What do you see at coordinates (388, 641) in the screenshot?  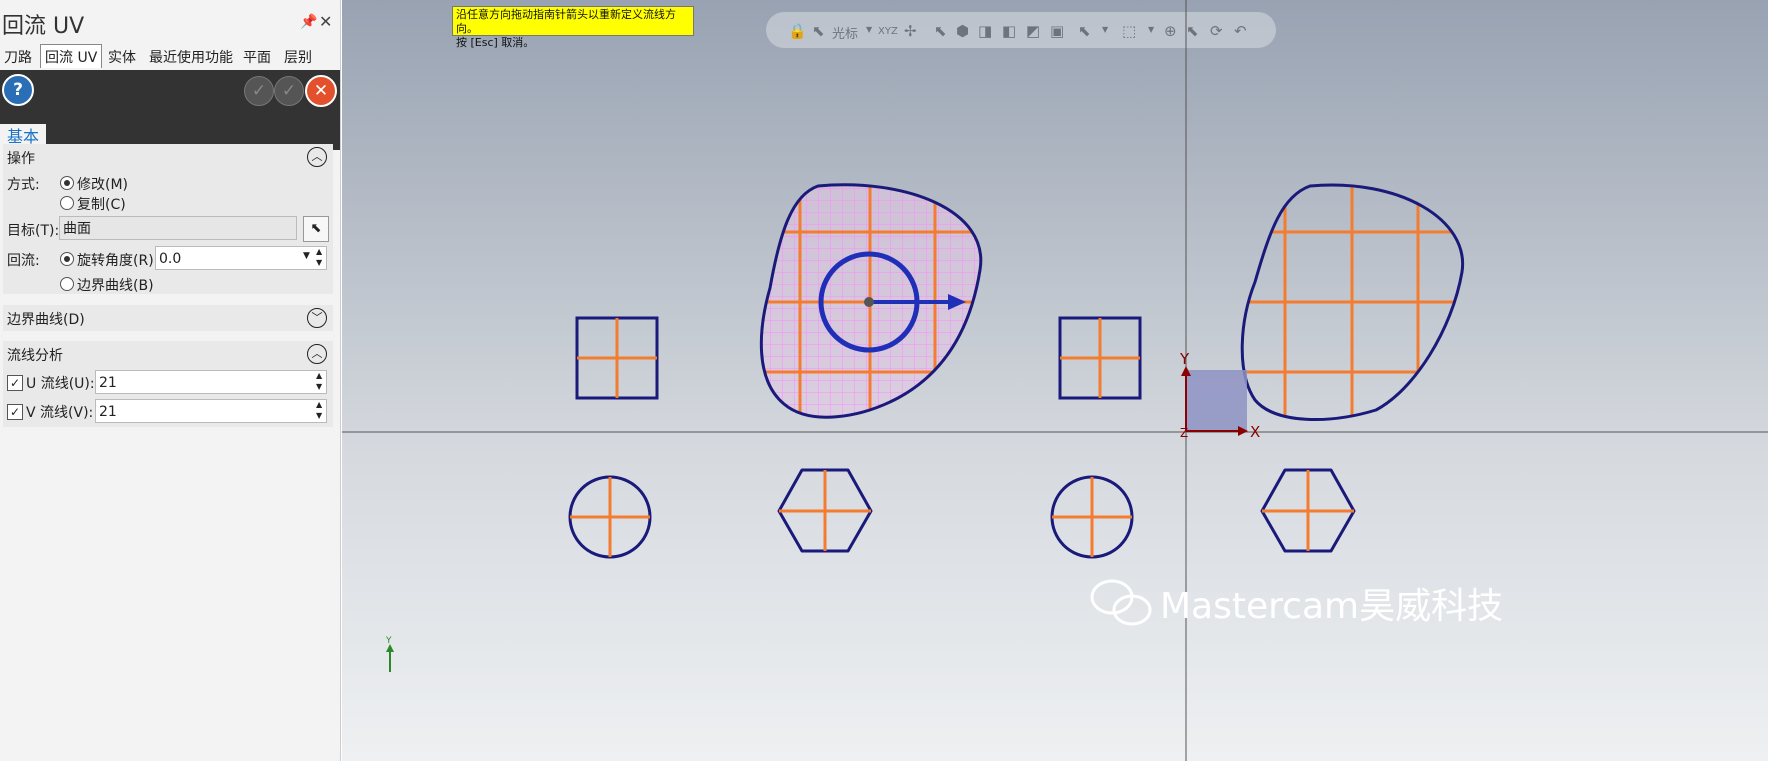 I see `small-axis-y-label: Y` at bounding box center [388, 641].